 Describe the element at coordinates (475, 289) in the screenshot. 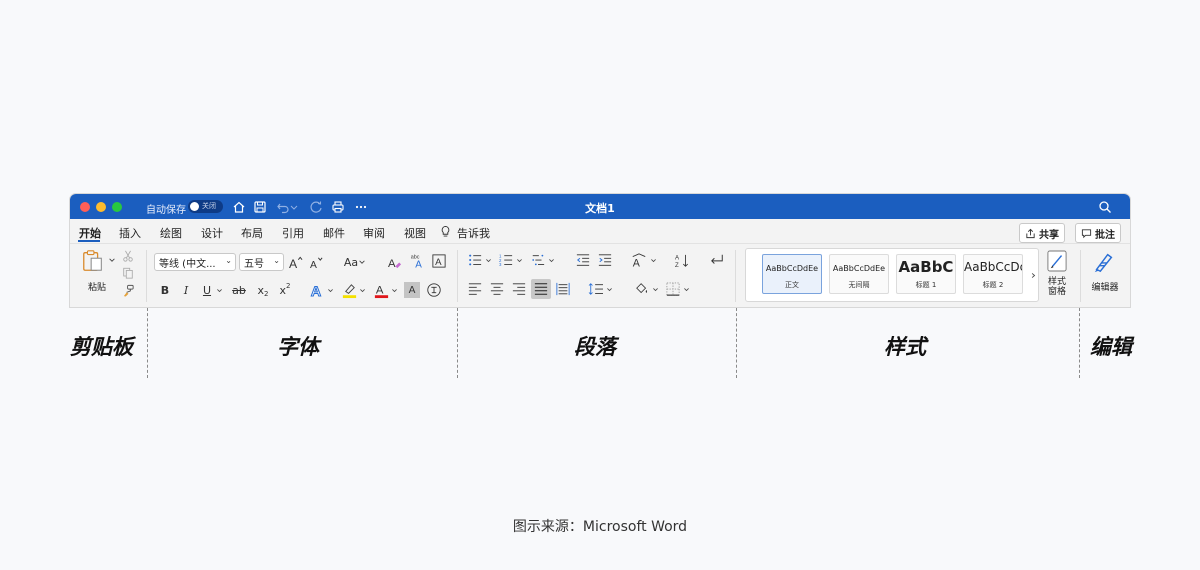

I see `align-left-icon` at that location.